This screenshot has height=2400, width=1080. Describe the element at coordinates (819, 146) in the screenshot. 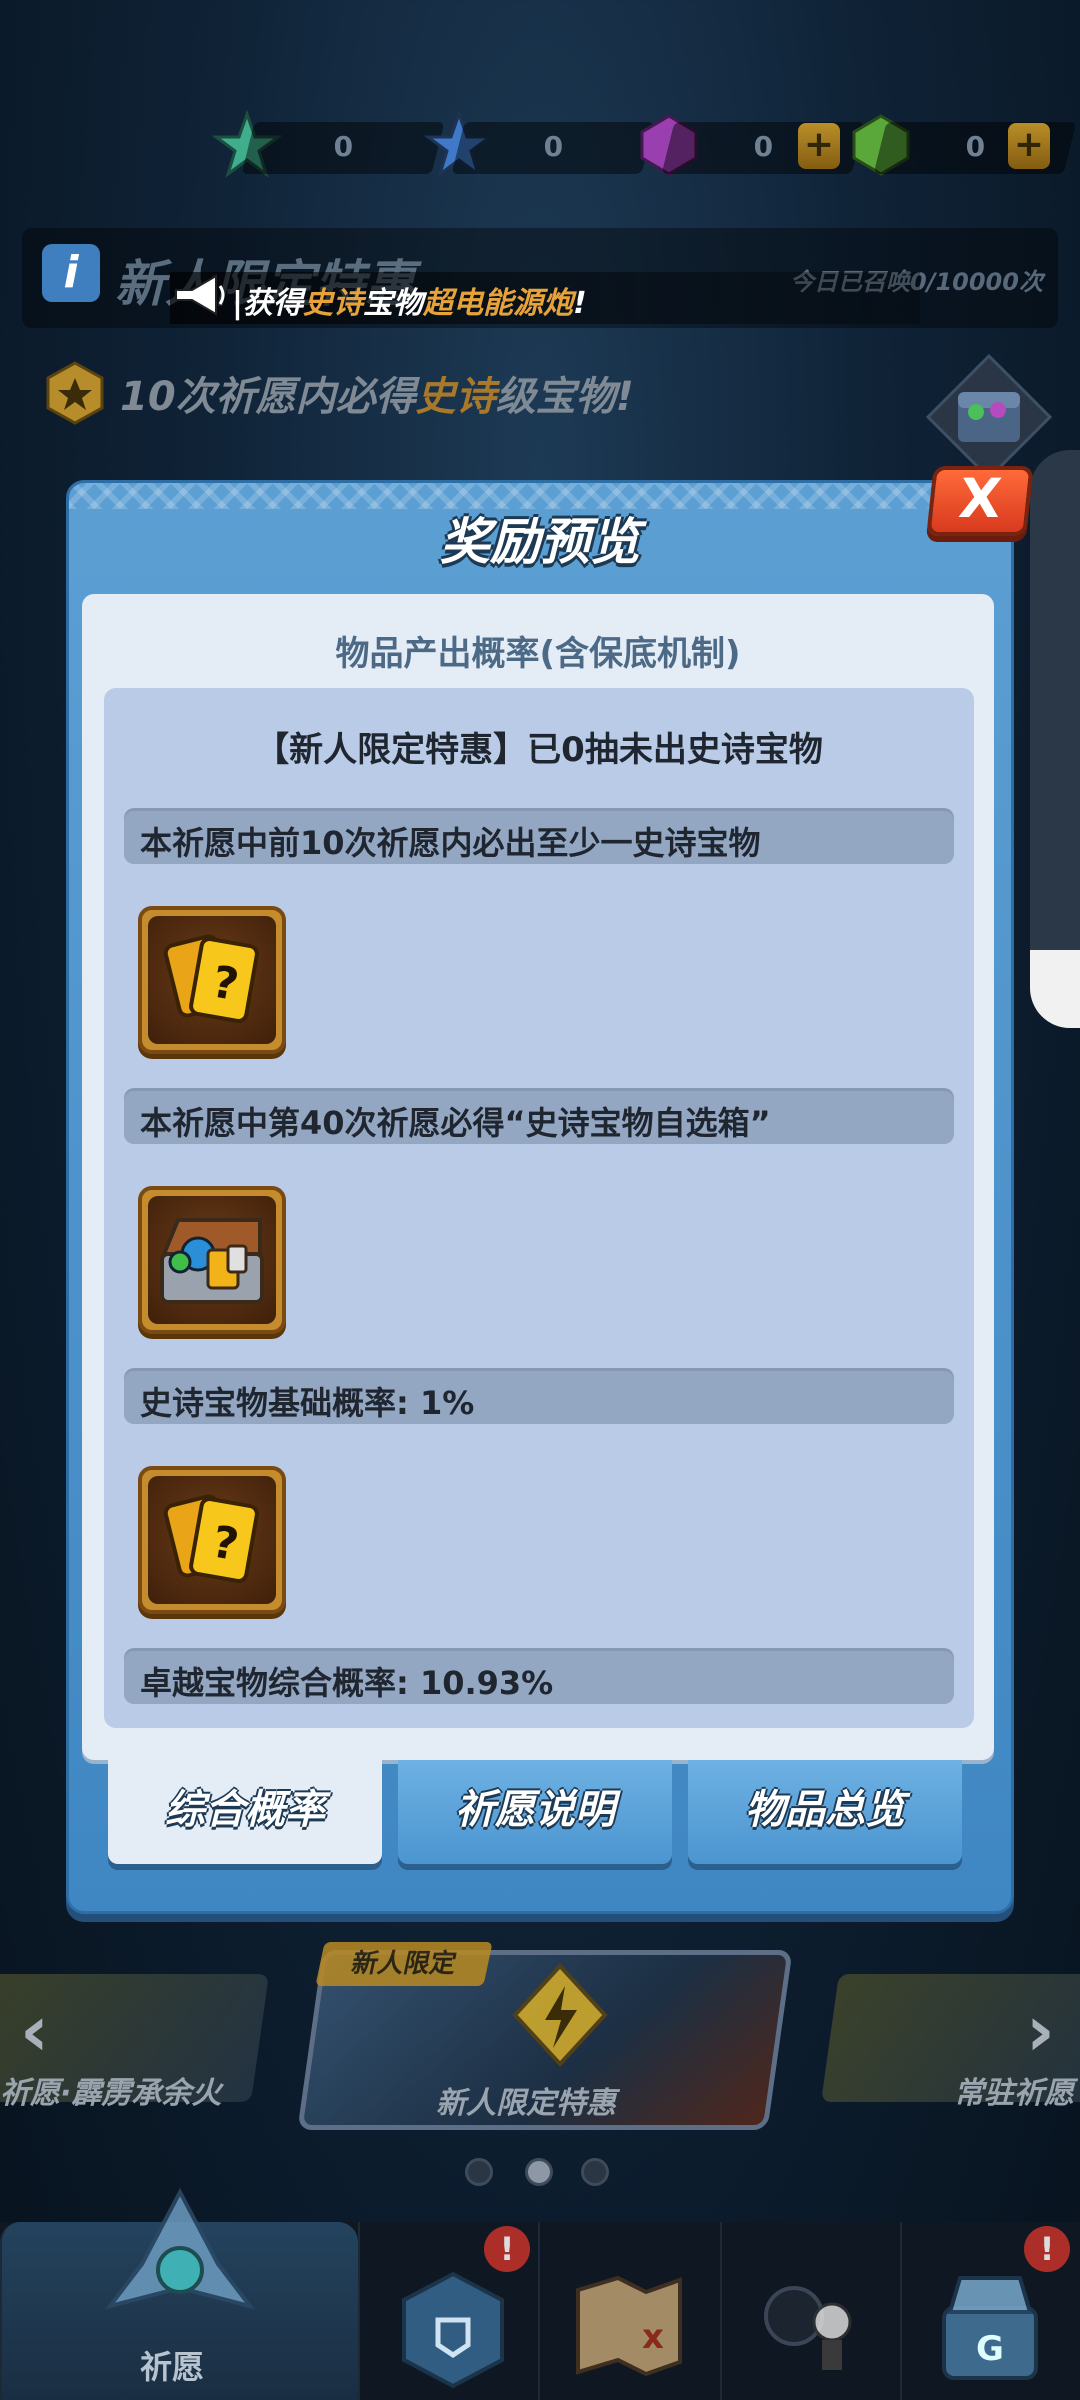

I see `add-purple-gem-button: +` at that location.